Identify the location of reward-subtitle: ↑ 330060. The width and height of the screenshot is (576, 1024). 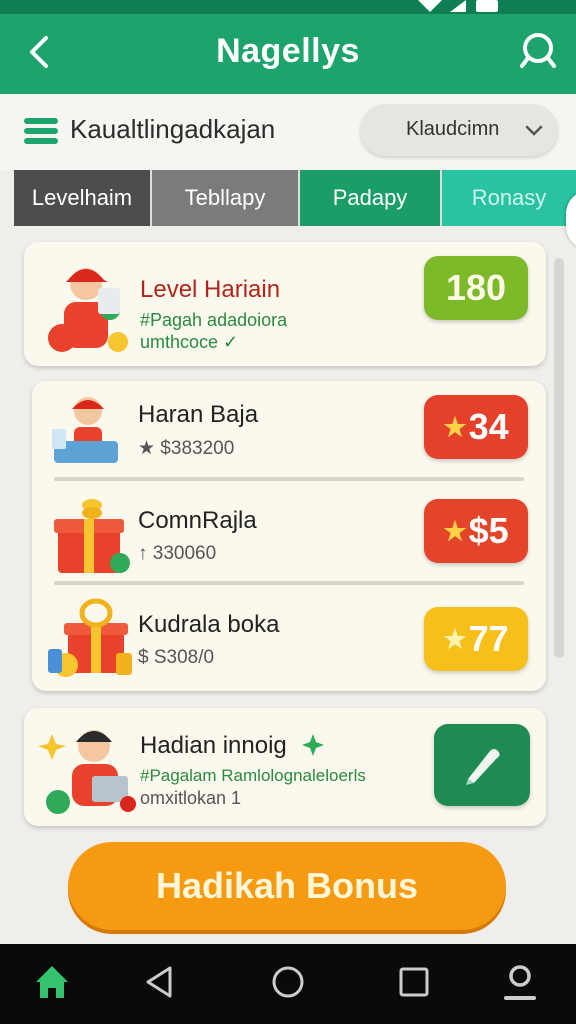
(177, 553).